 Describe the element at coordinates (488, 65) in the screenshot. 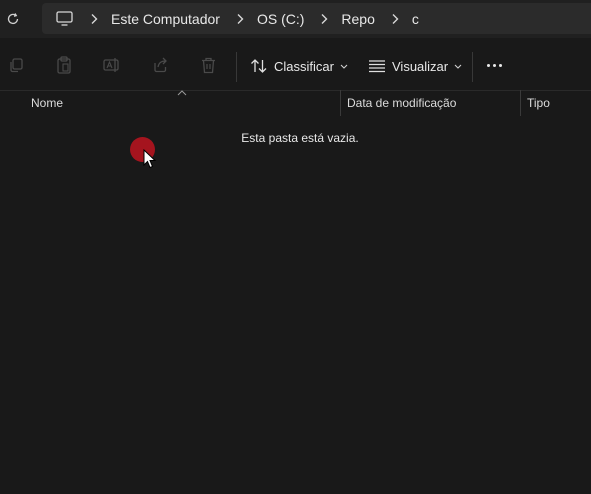

I see `more-dots-icon` at that location.